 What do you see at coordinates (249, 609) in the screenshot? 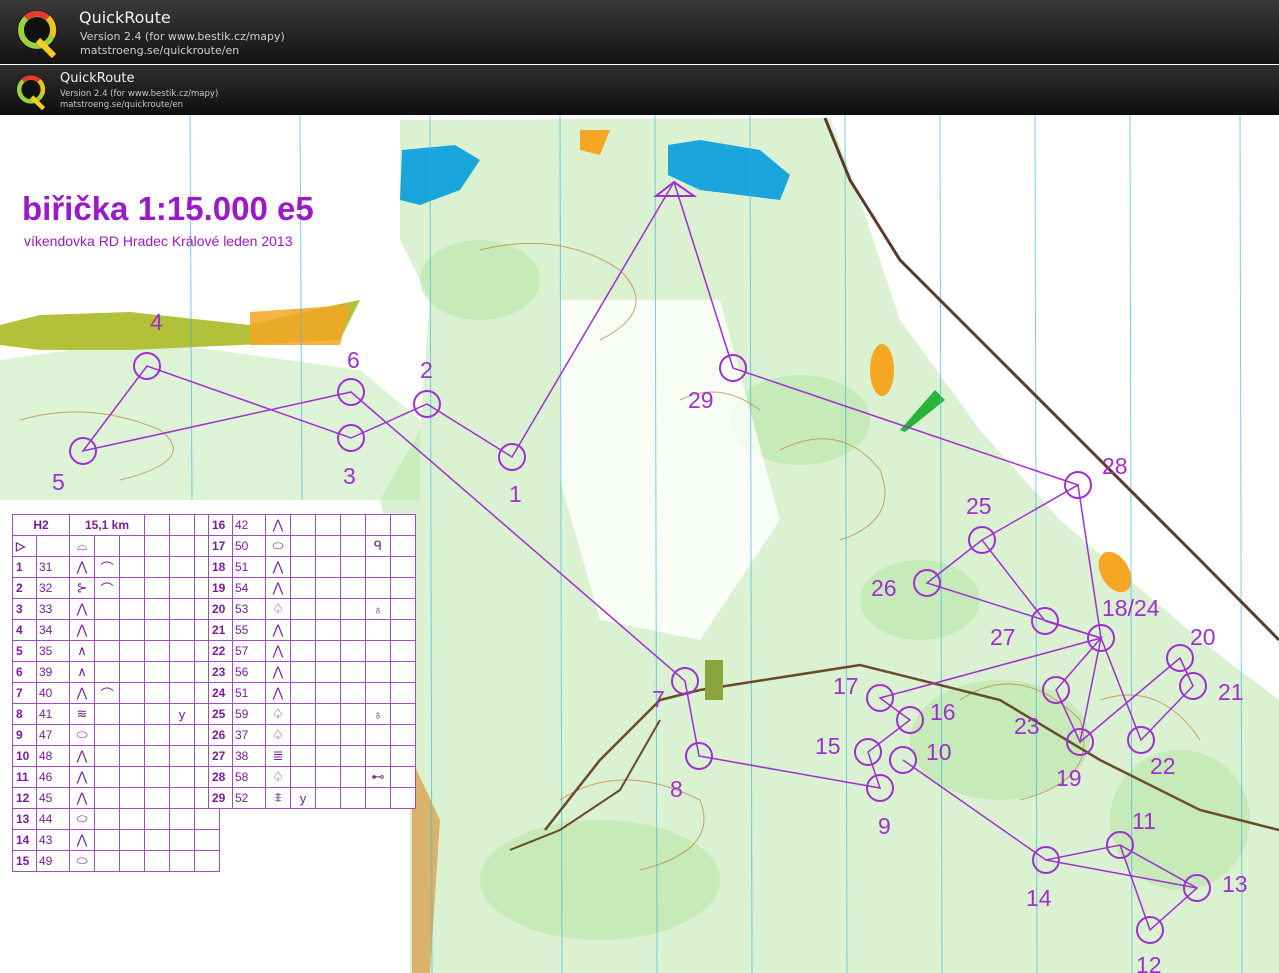
I see `control-code: 53` at bounding box center [249, 609].